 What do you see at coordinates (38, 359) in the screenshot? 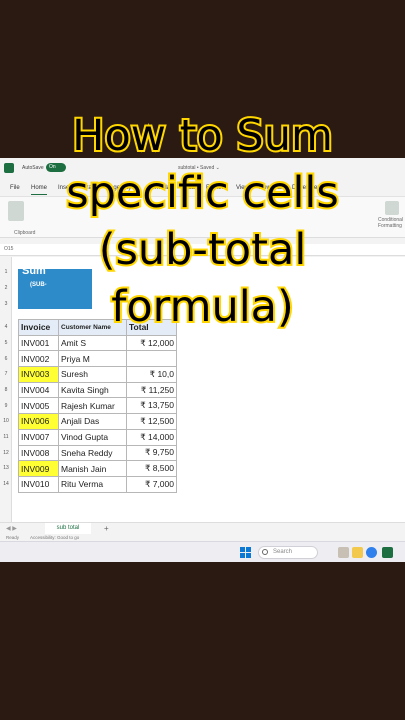
I see `invoice-cell: INV002` at bounding box center [38, 359].